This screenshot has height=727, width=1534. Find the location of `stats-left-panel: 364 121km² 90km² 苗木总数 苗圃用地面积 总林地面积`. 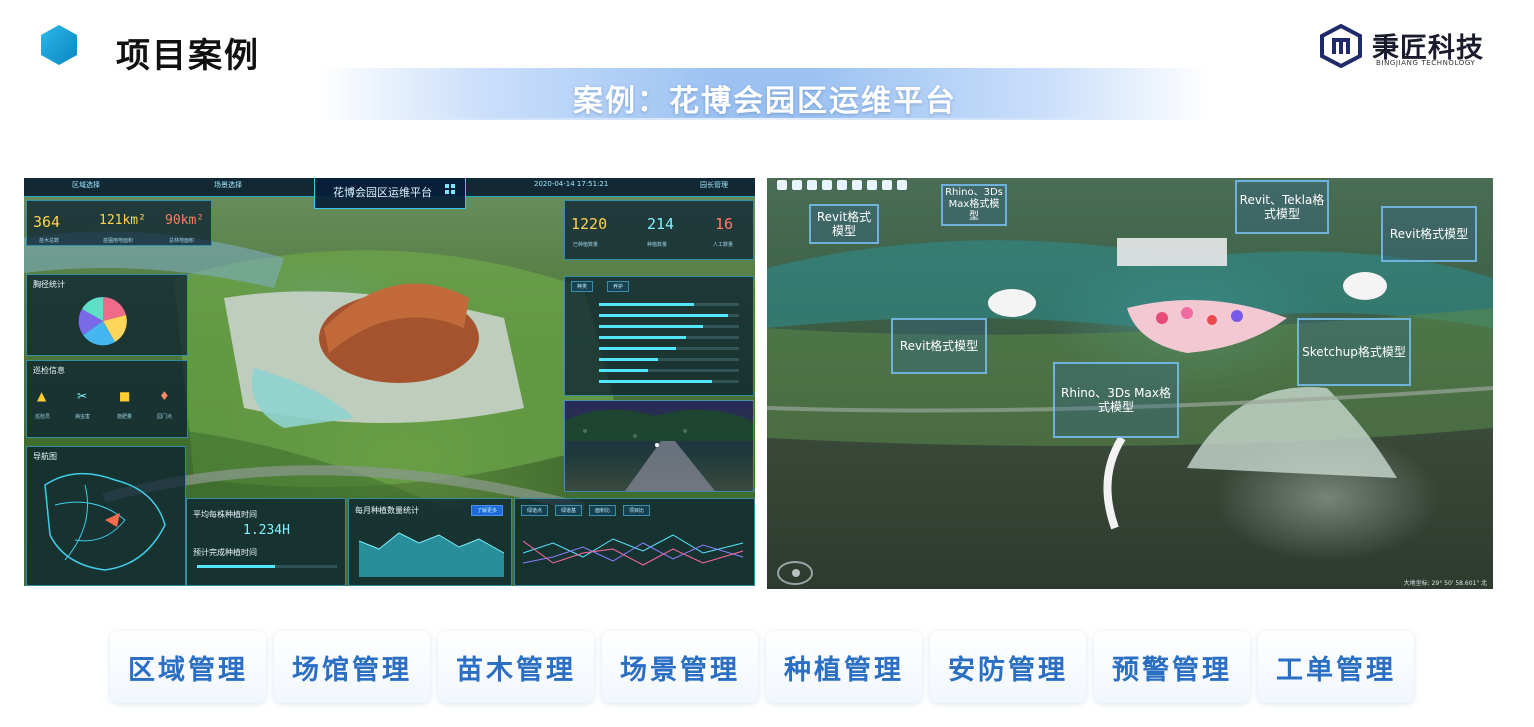

stats-left-panel: 364 121km² 90km² 苗木总数 苗圃用地面积 总林地面积 is located at coordinates (119, 223).